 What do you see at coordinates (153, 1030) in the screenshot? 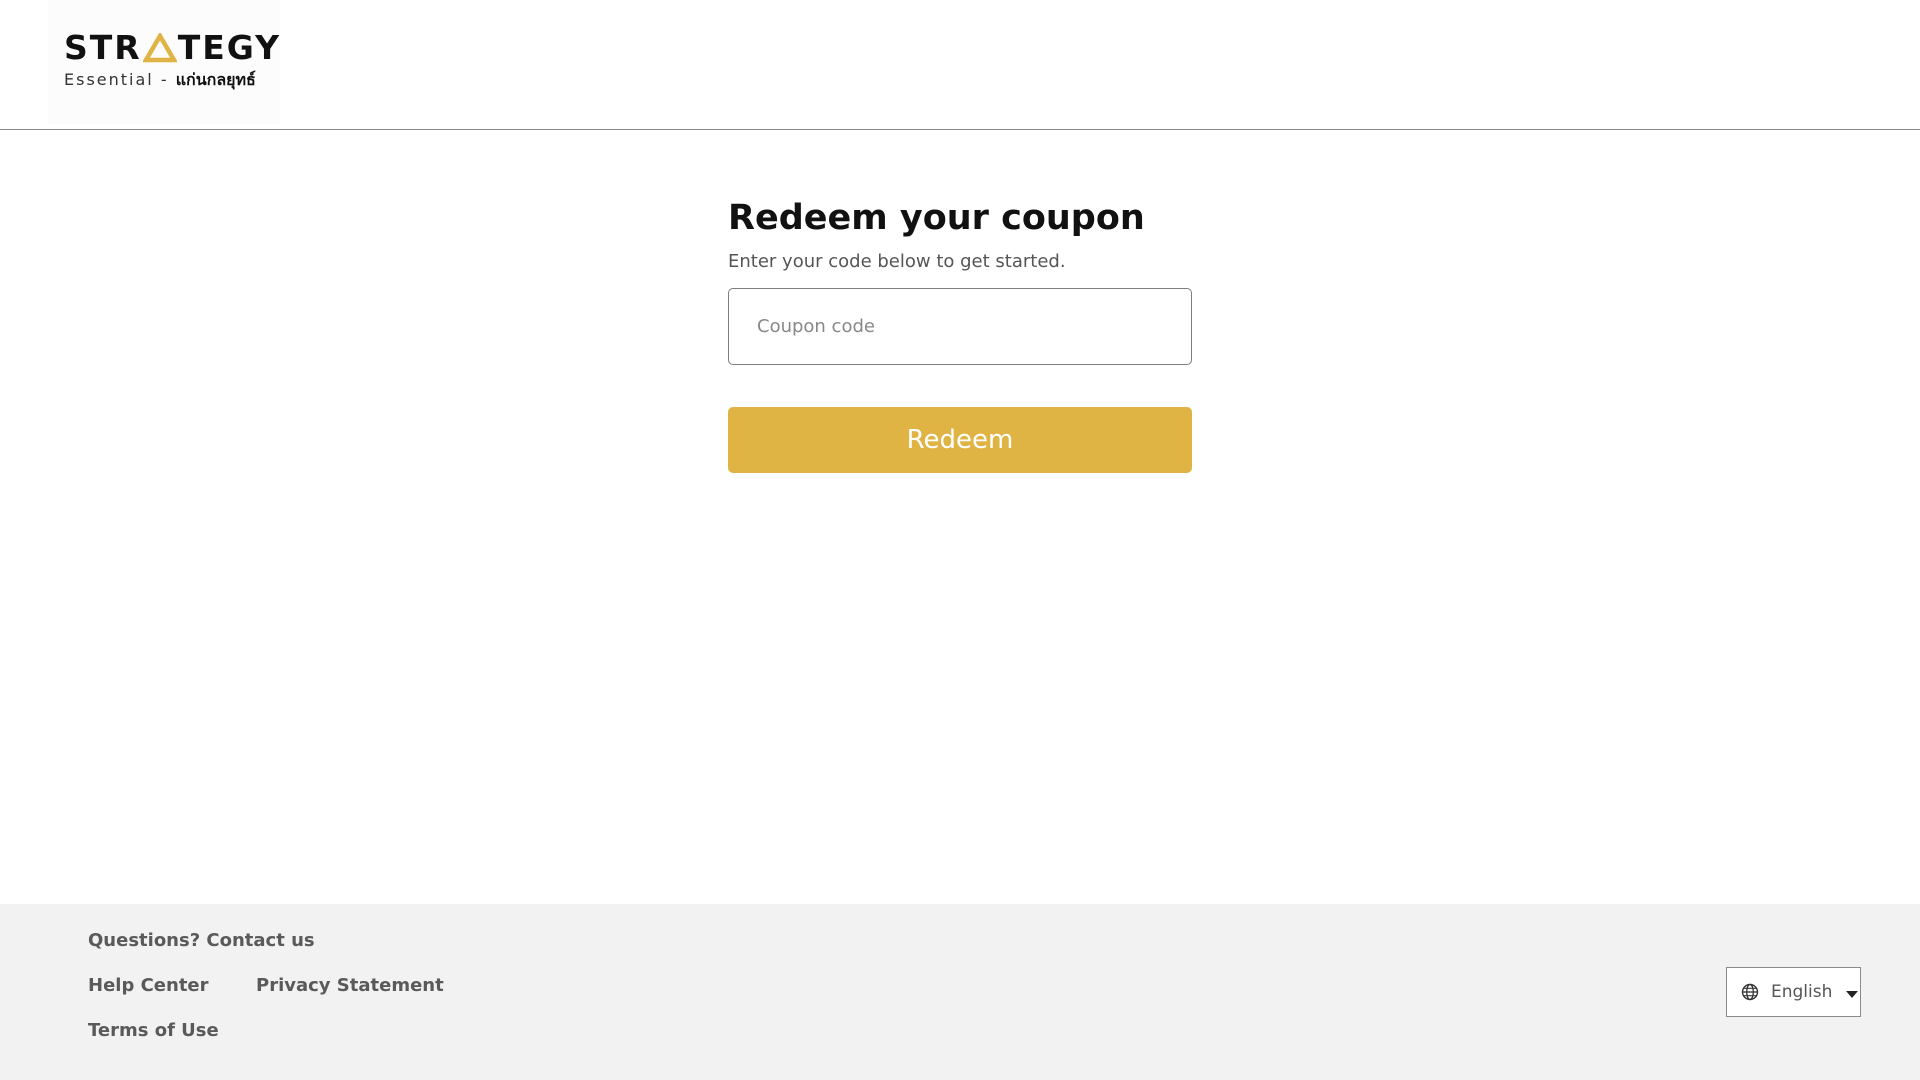
I see `terms-of-use-link: Terms of Use` at bounding box center [153, 1030].